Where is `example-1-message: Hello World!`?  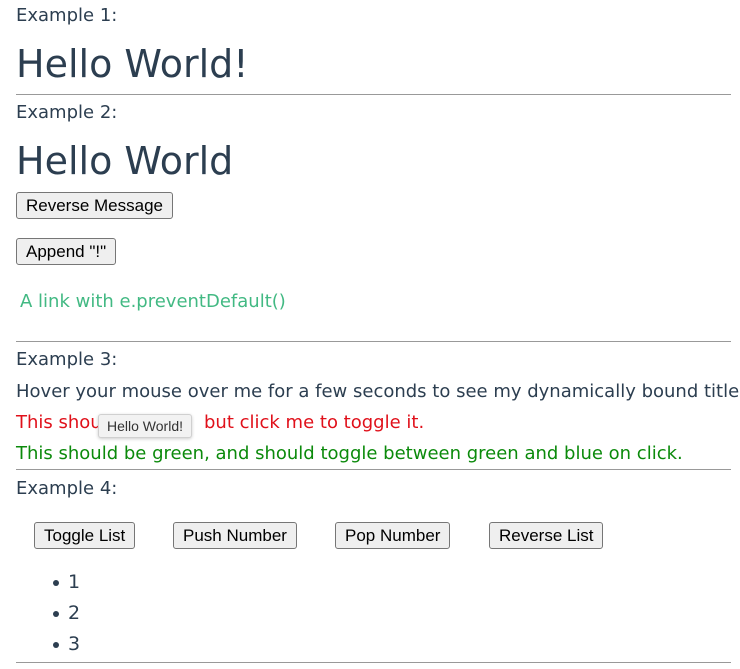
example-1-message: Hello World! is located at coordinates (132, 64).